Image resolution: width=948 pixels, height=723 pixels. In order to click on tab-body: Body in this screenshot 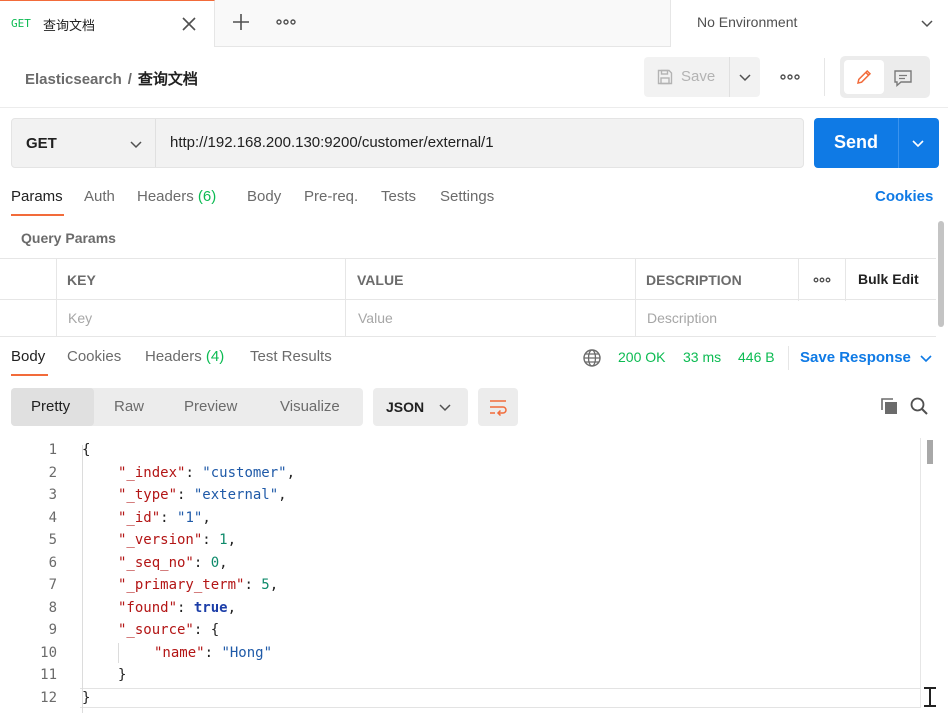, I will do `click(264, 196)`.